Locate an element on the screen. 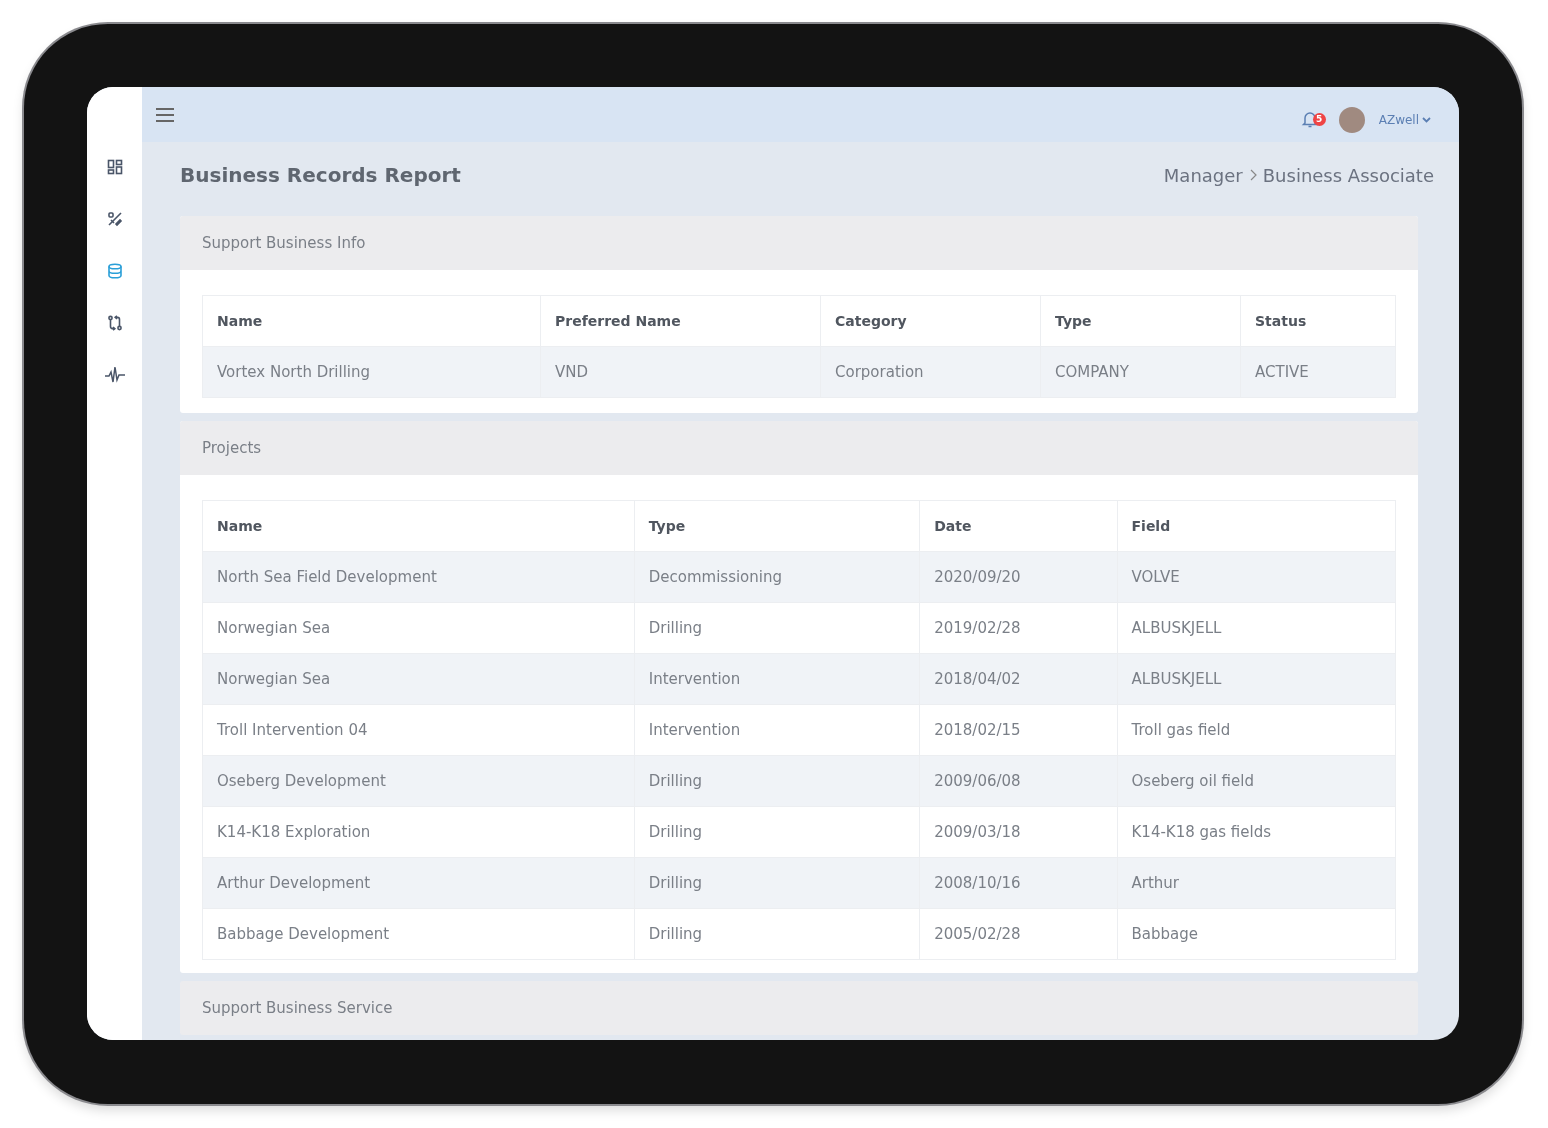 The width and height of the screenshot is (1548, 1128). column-header: Category is located at coordinates (930, 321).